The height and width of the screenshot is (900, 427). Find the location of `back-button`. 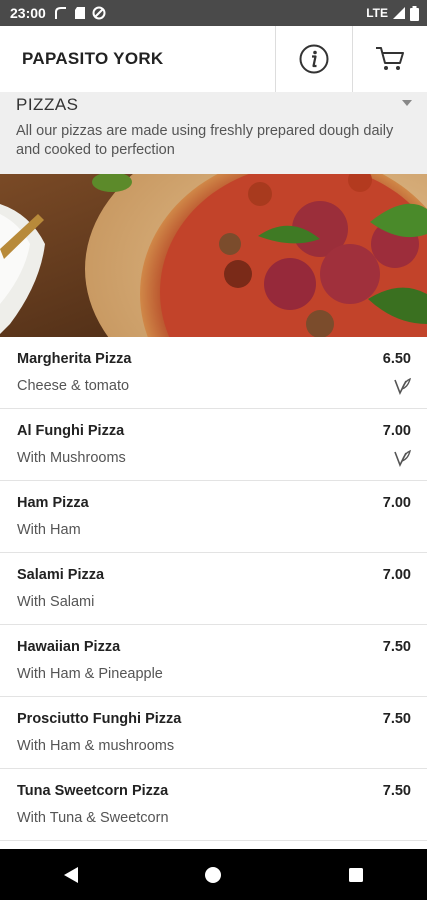

back-button is located at coordinates (71, 874).